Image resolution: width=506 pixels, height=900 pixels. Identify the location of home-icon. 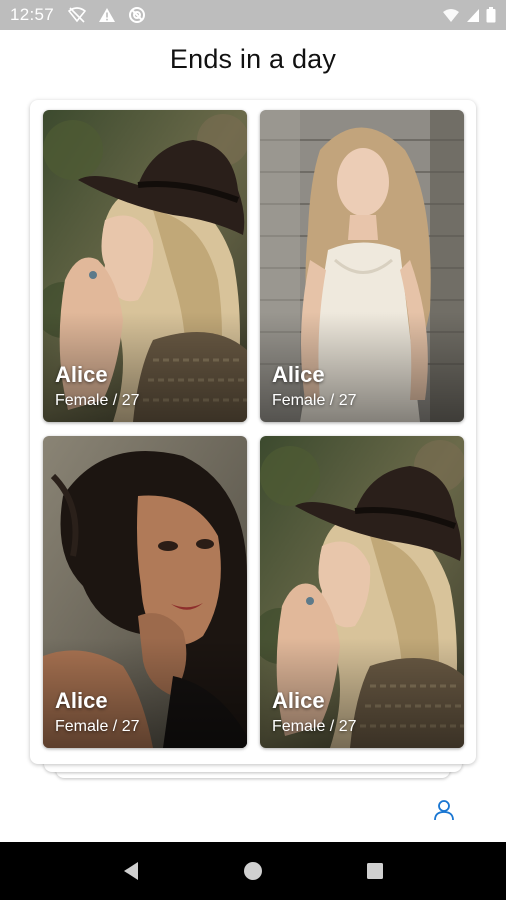
(253, 871).